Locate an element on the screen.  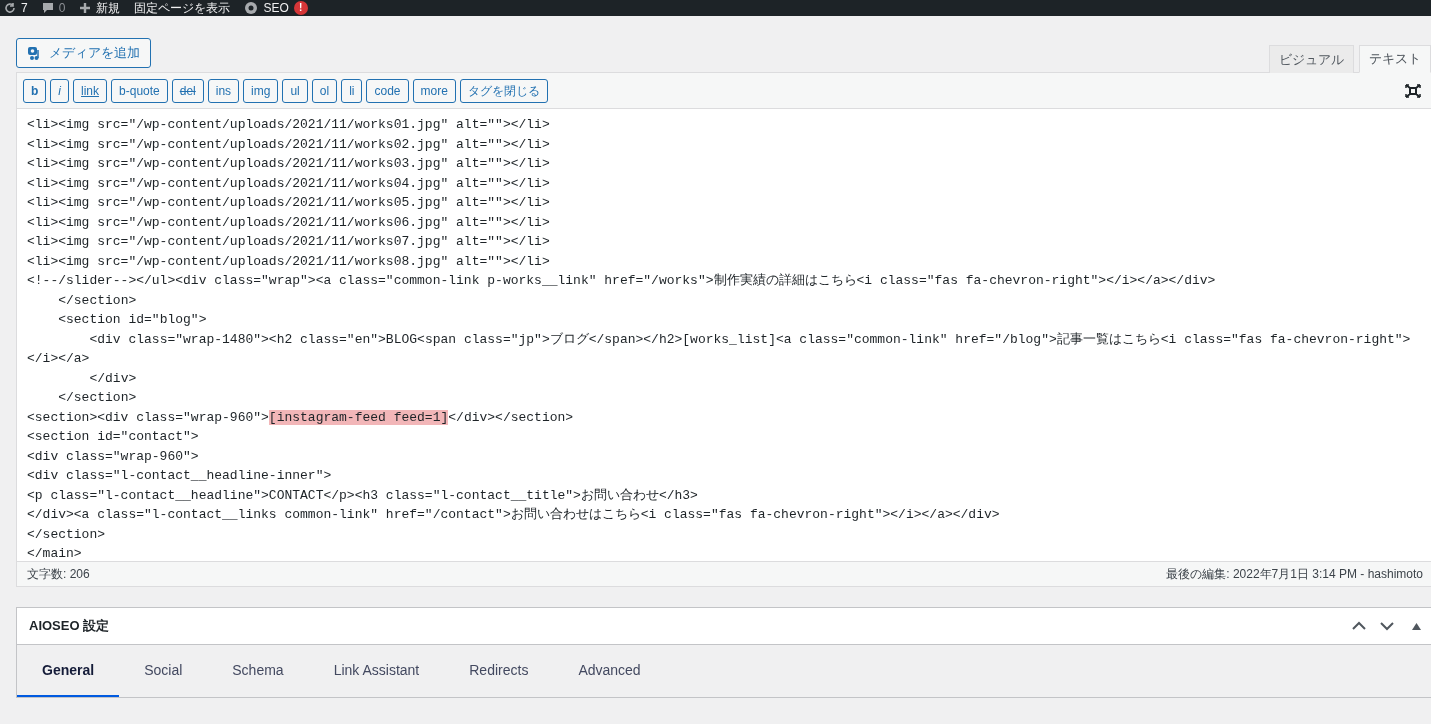
editor-tab: テキスト is located at coordinates (1395, 59).